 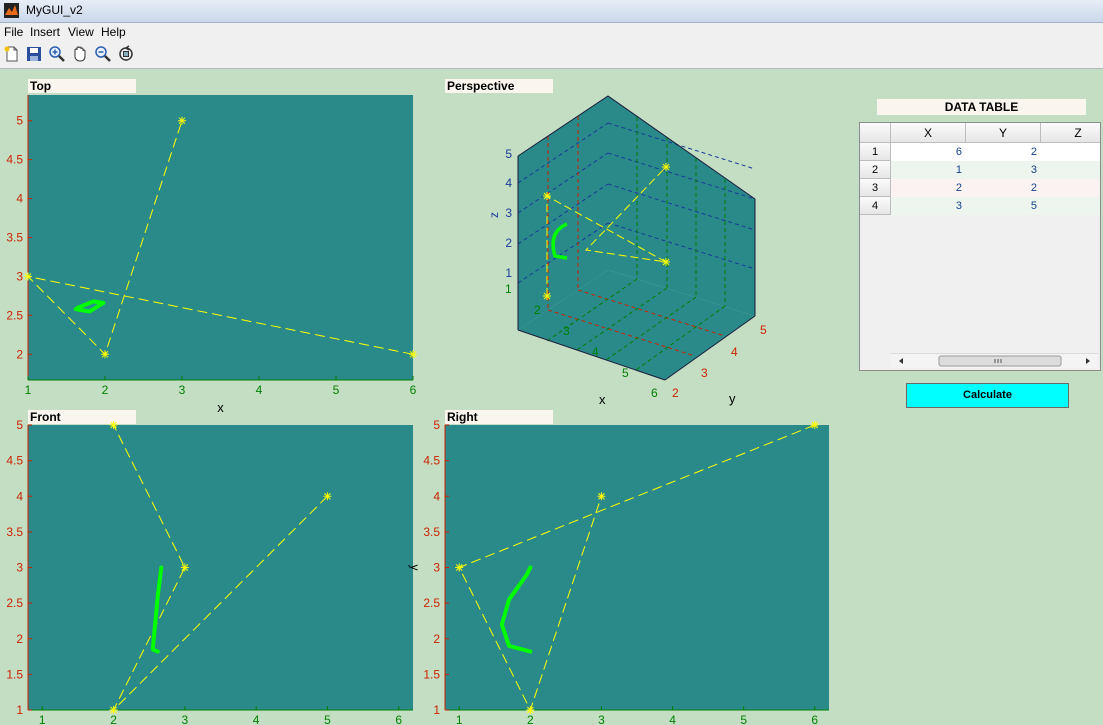 I want to click on row-header: 1, so click(x=875, y=152).